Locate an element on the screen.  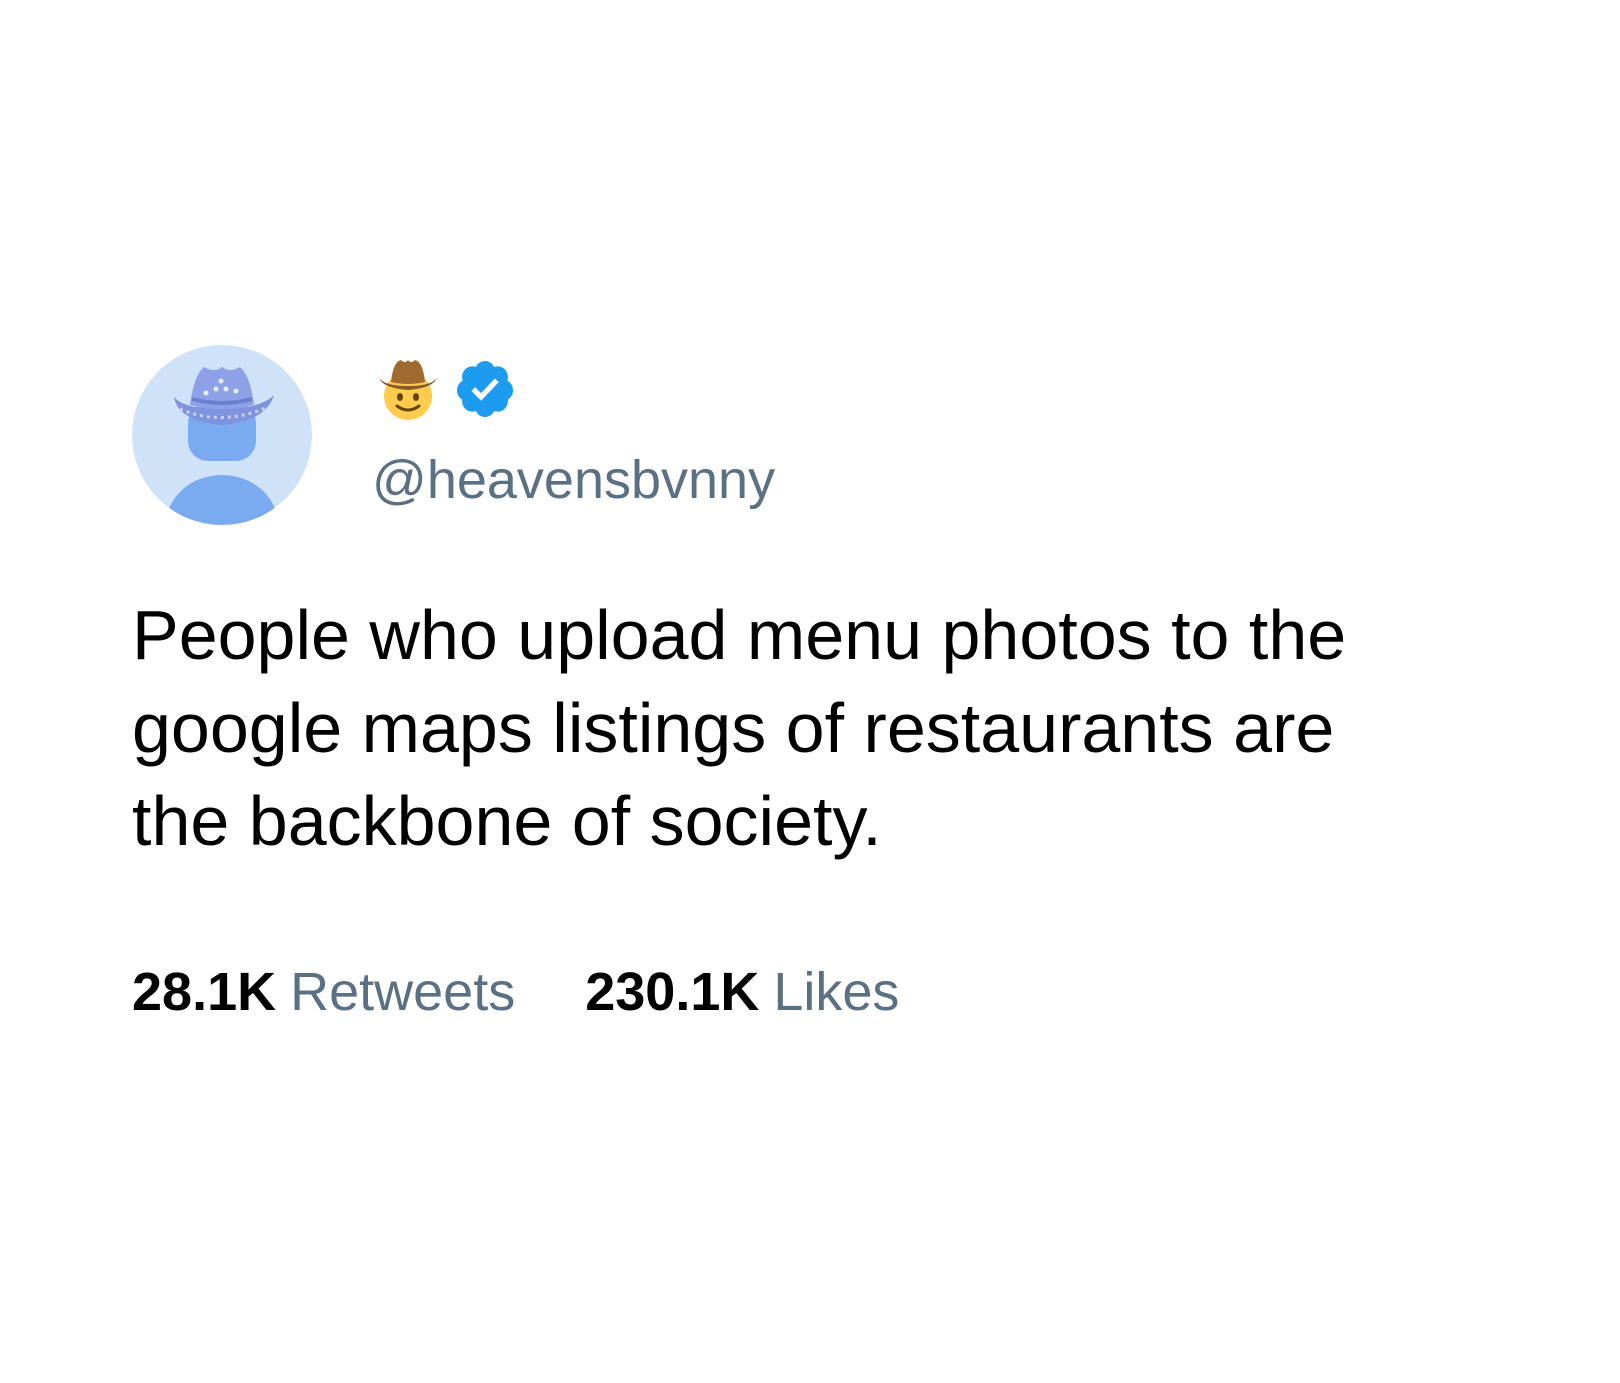
cowboy-hat-silhouette-avatar-icon is located at coordinates (222, 435).